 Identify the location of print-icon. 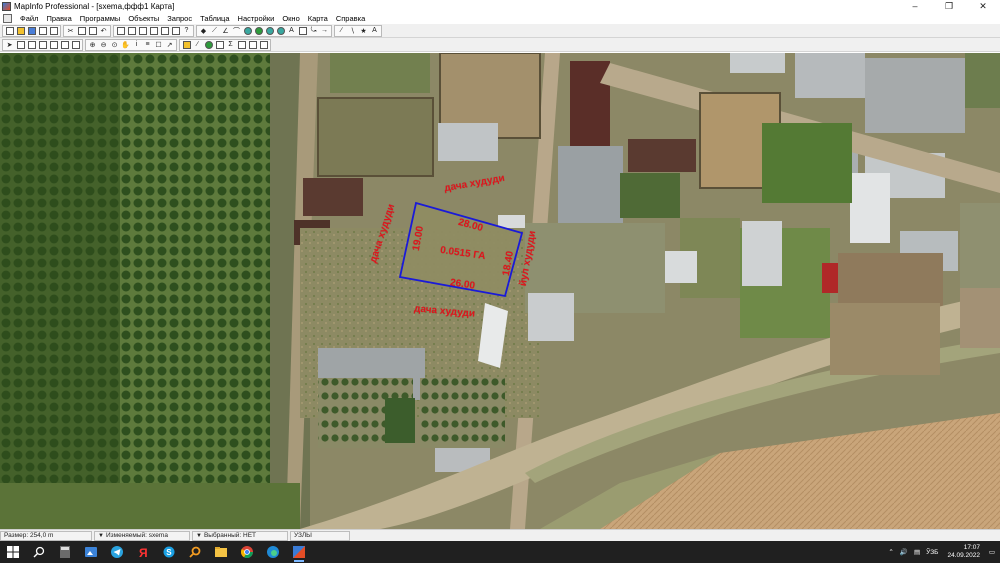
(54, 31).